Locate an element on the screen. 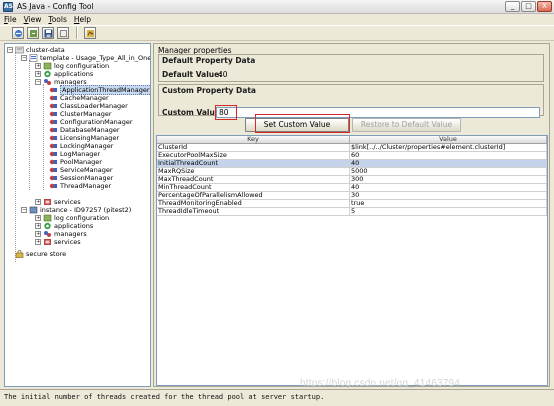 This screenshot has height=406, width=554. default-value-label: Default Value: is located at coordinates (192, 74).